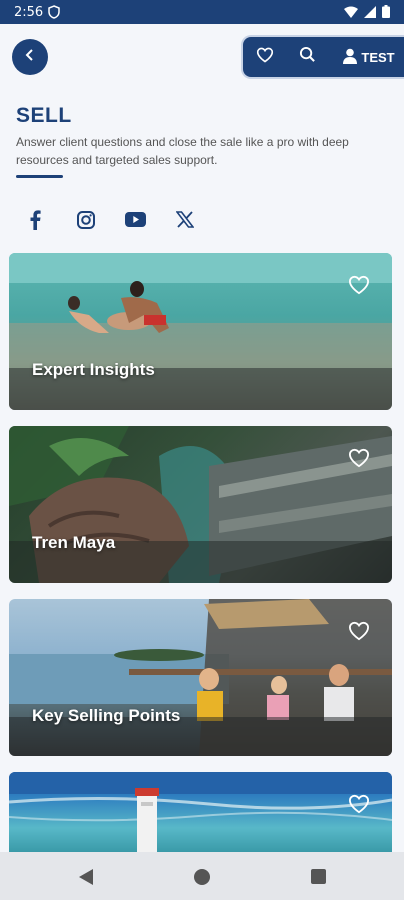  Describe the element at coordinates (202, 59) in the screenshot. I see `app-header: TEST` at that location.